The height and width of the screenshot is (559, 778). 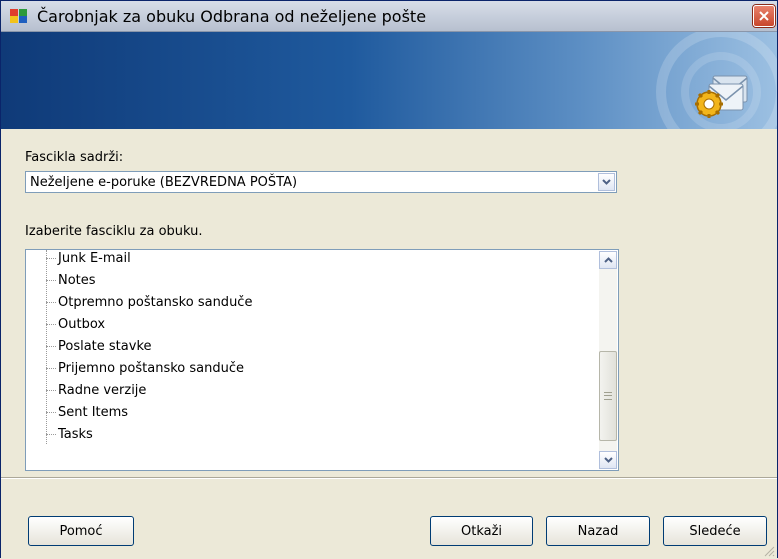 I want to click on resize-grip-icon, so click(x=769, y=551).